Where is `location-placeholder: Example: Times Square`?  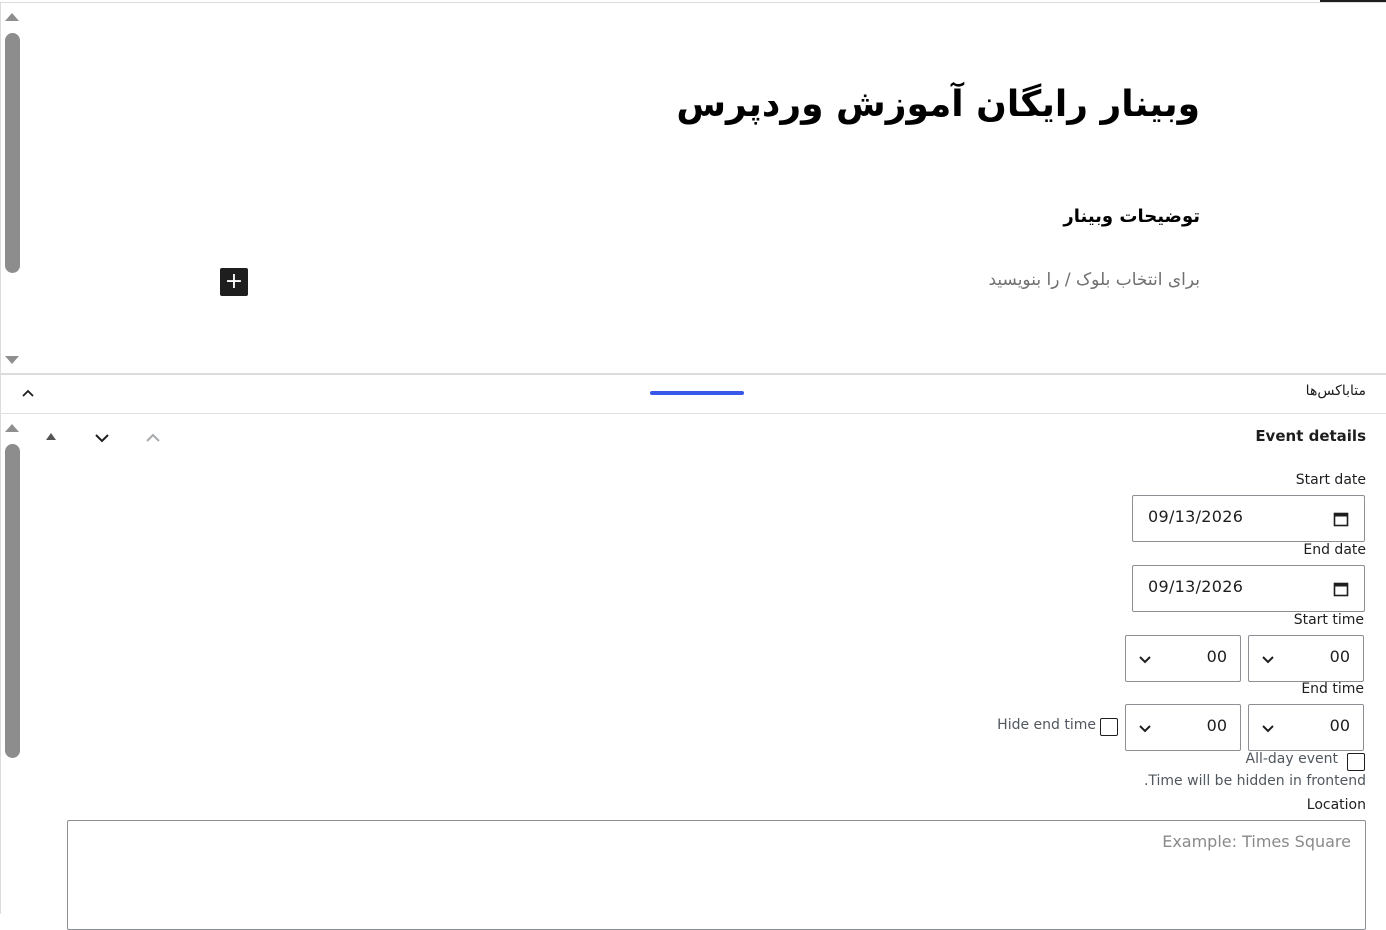
location-placeholder: Example: Times Square is located at coordinates (1256, 841).